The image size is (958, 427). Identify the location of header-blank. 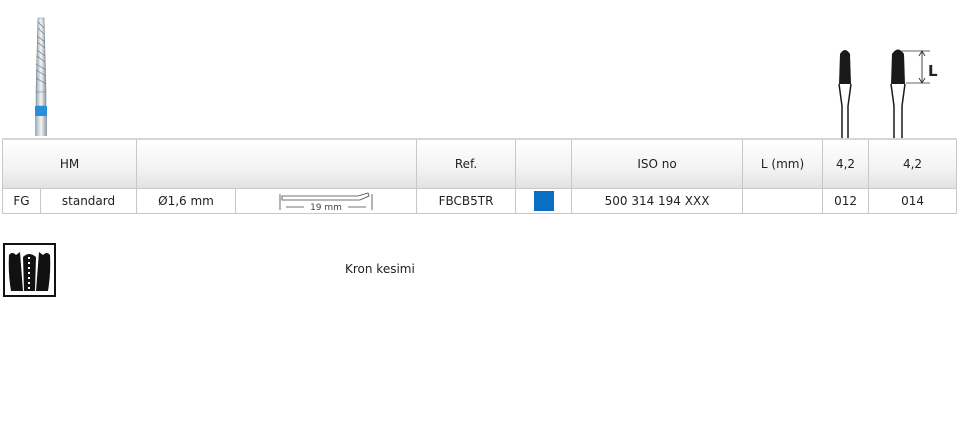
(277, 163).